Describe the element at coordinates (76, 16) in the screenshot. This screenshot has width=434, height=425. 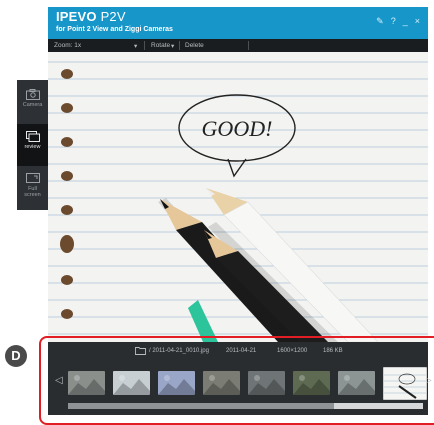
I see `brand-logo-text: IPEVO` at that location.